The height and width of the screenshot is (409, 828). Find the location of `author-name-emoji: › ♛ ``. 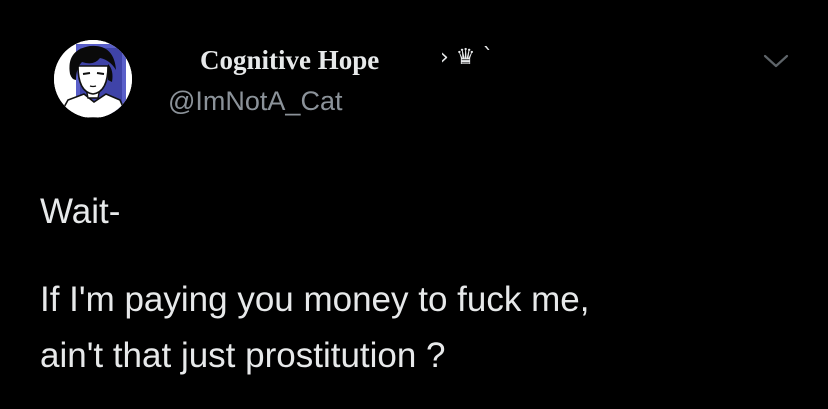

author-name-emoji: › ♛ ` is located at coordinates (467, 57).